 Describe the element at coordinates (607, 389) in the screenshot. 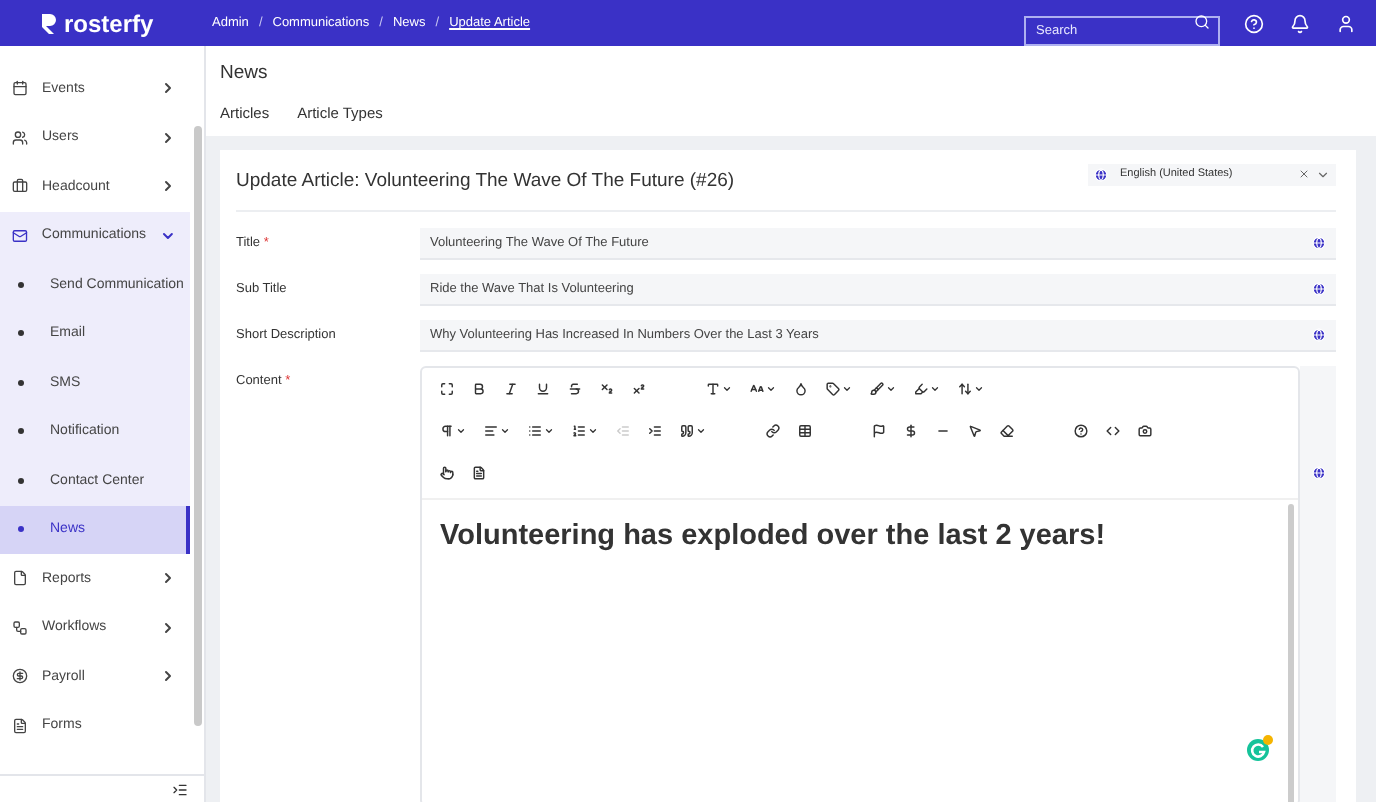

I see `subscript-button` at that location.